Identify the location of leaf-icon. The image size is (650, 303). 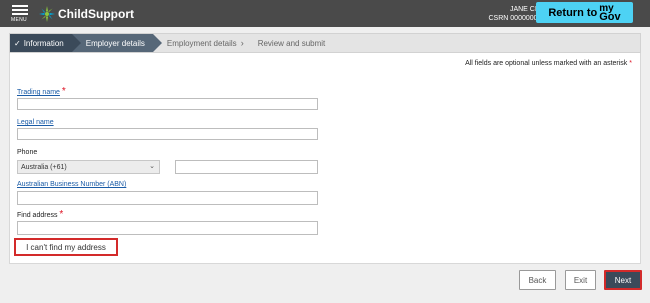
(47, 13).